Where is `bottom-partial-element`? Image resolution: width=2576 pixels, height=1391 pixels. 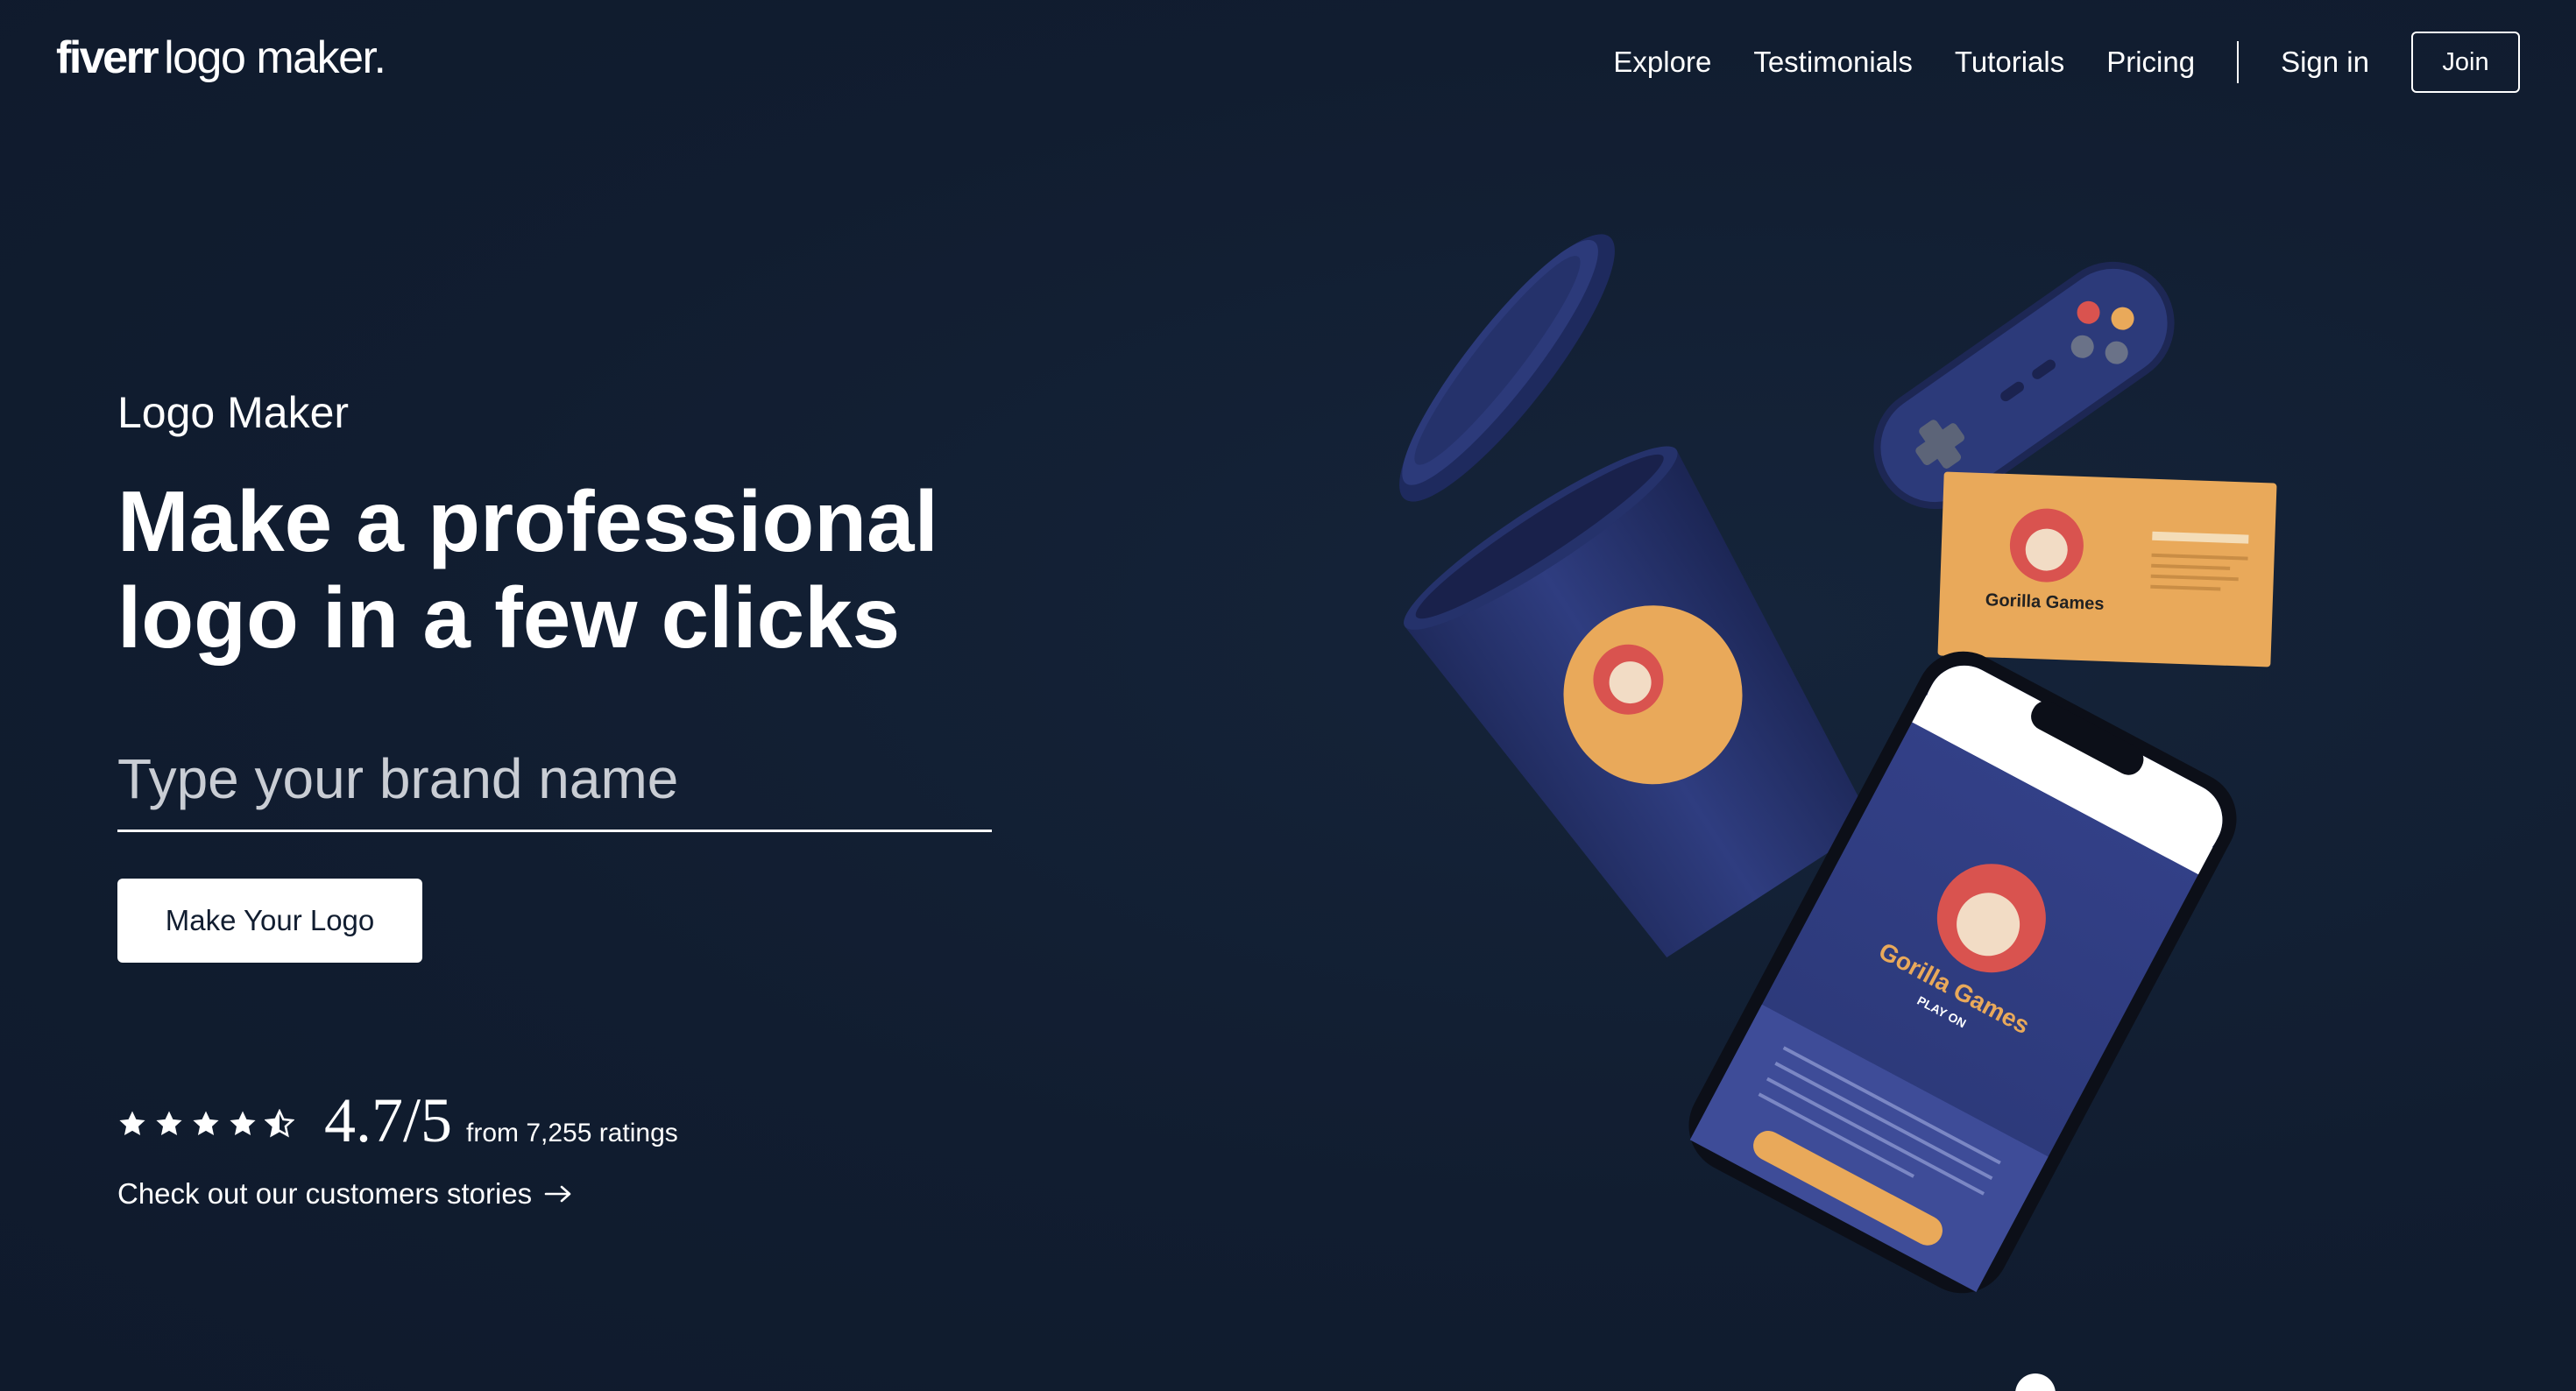 bottom-partial-element is located at coordinates (2035, 1382).